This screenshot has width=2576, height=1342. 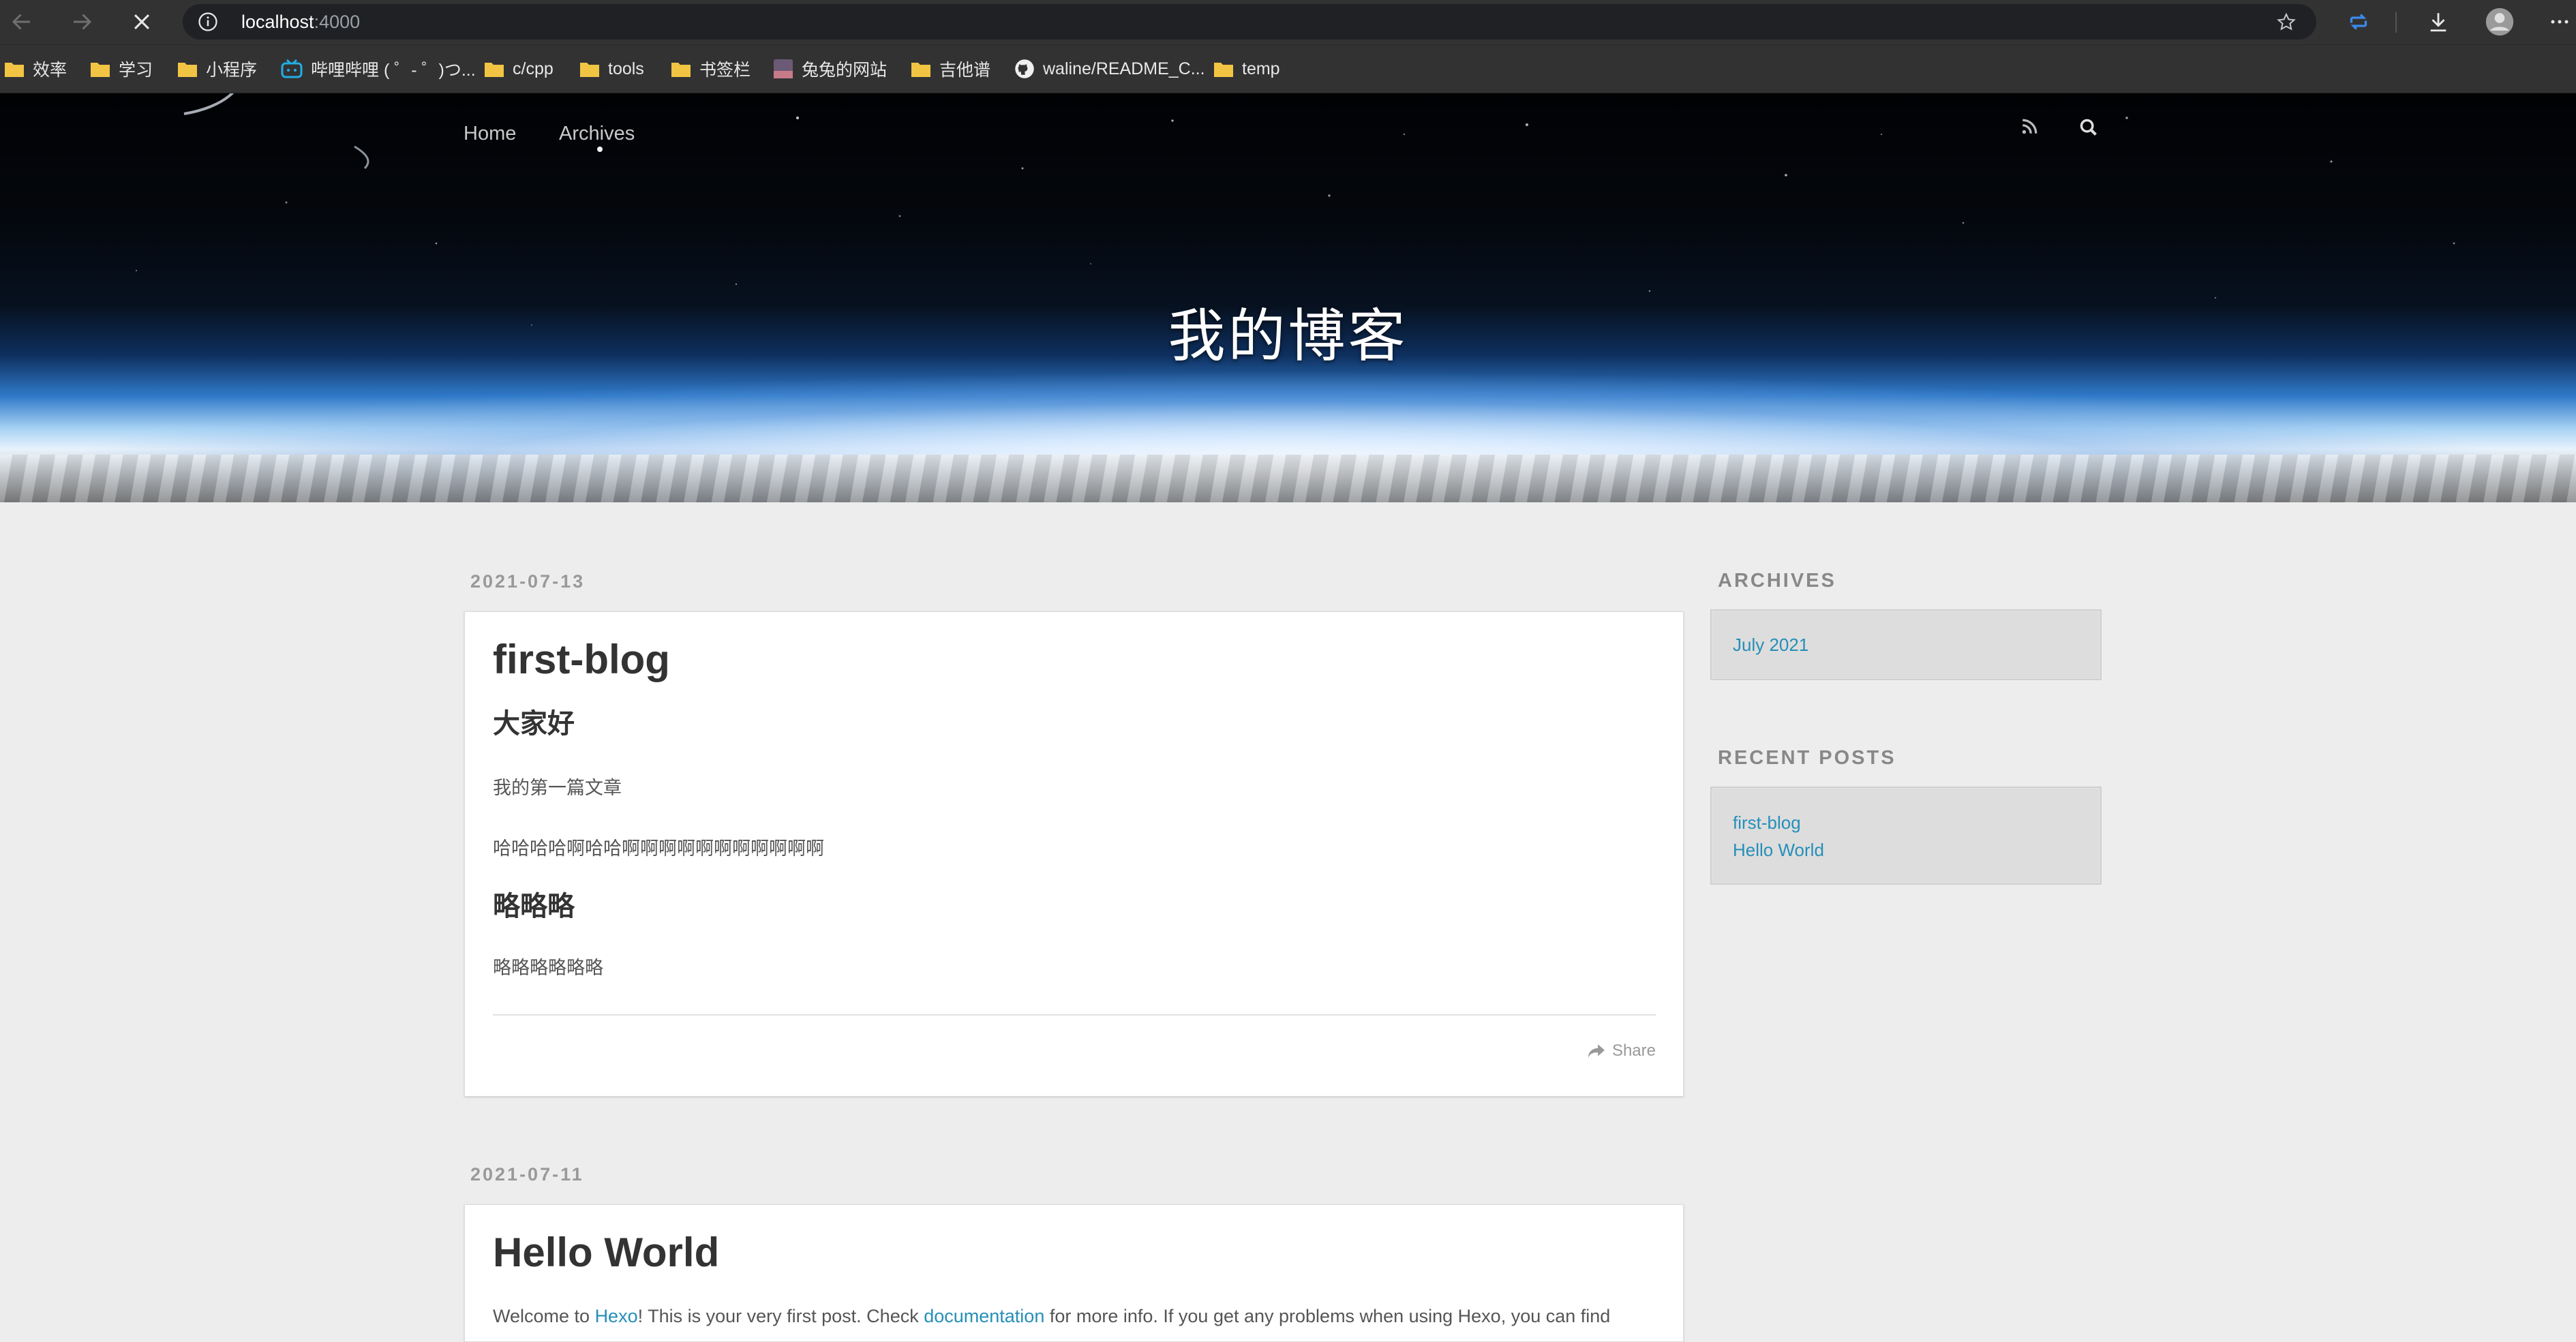 I want to click on post-date: 2021-07-11, so click(x=527, y=1174).